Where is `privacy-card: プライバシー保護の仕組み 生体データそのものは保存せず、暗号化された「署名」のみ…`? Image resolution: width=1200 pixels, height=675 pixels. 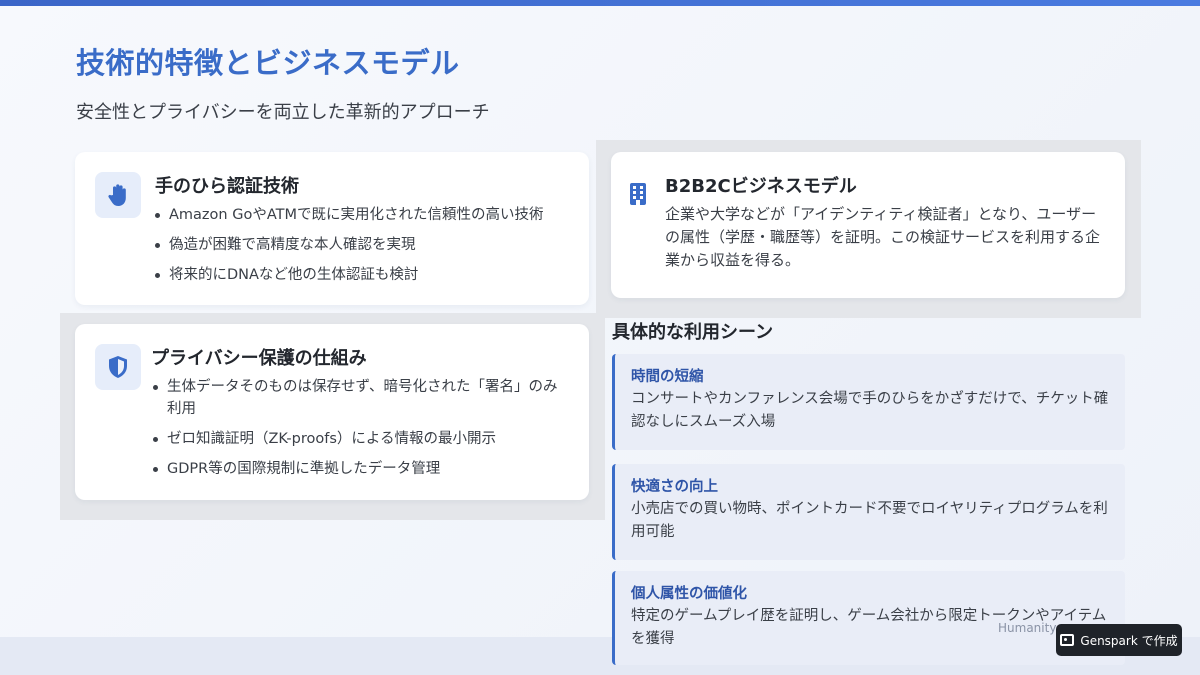
privacy-card: プライバシー保護の仕組み 生体データそのものは保存せず、暗号化された「署名」のみ… is located at coordinates (332, 412).